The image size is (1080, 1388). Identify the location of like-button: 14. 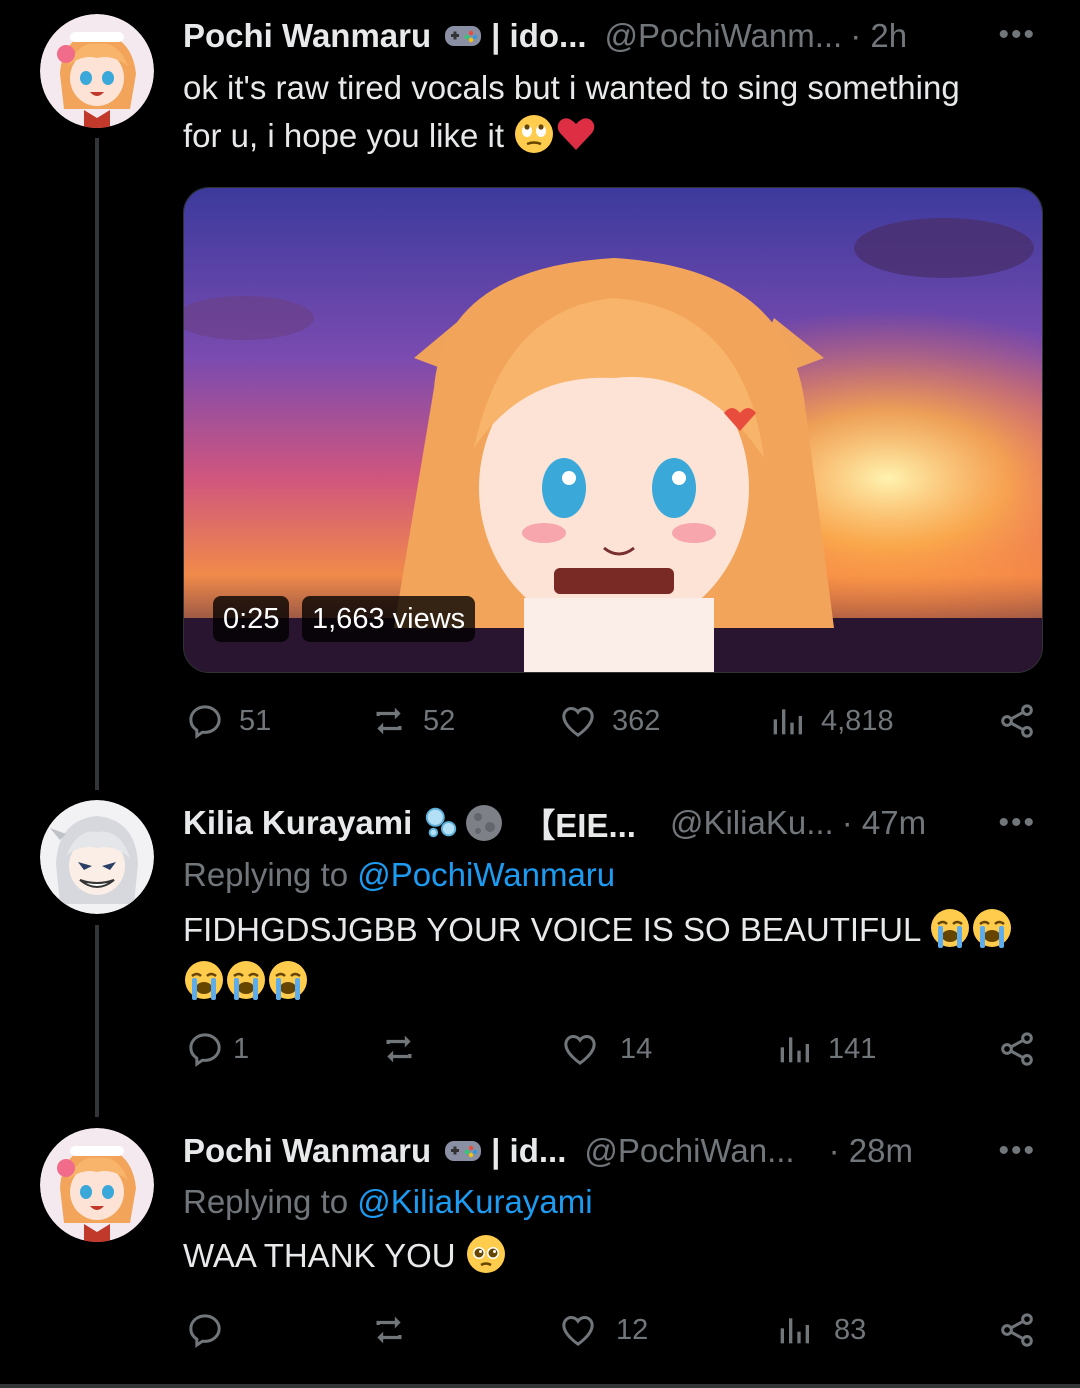
(606, 1049).